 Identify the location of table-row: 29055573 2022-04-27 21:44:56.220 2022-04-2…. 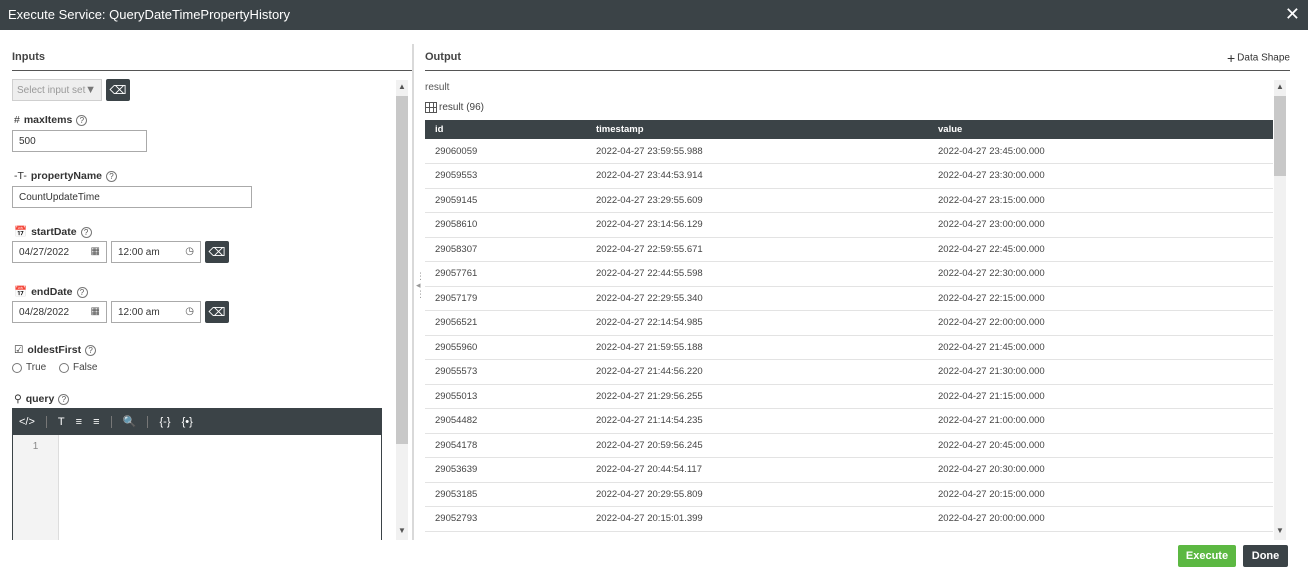
(849, 372).